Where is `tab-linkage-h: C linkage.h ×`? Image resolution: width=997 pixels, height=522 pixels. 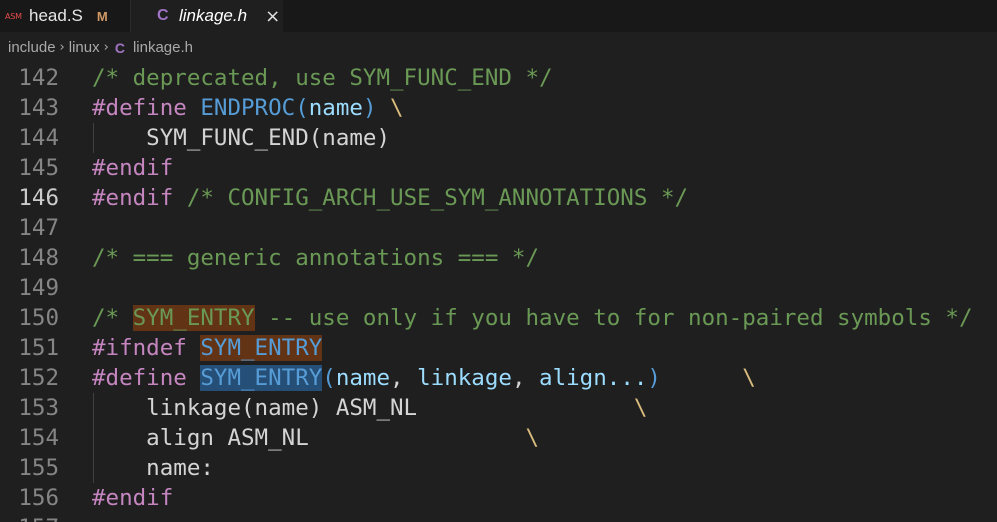 tab-linkage-h: C linkage.h × is located at coordinates (207, 16).